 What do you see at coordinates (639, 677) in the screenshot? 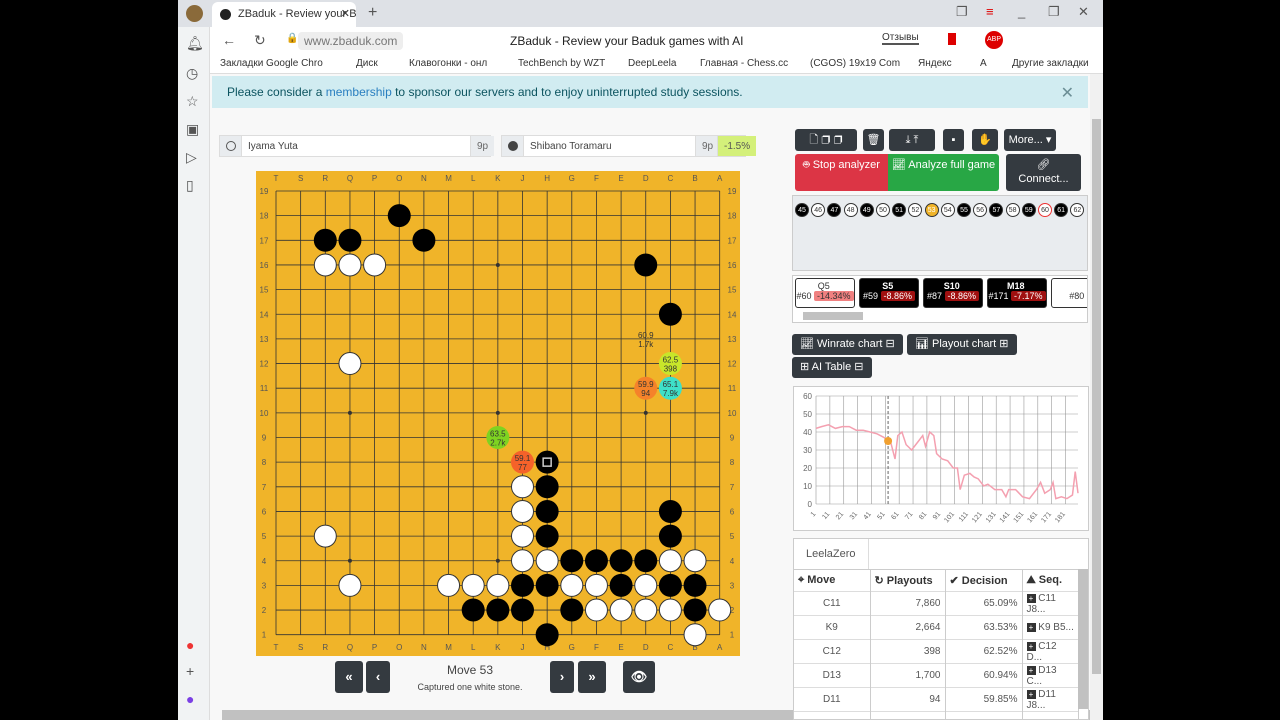
I see `eye-button: 👁︎` at bounding box center [639, 677].